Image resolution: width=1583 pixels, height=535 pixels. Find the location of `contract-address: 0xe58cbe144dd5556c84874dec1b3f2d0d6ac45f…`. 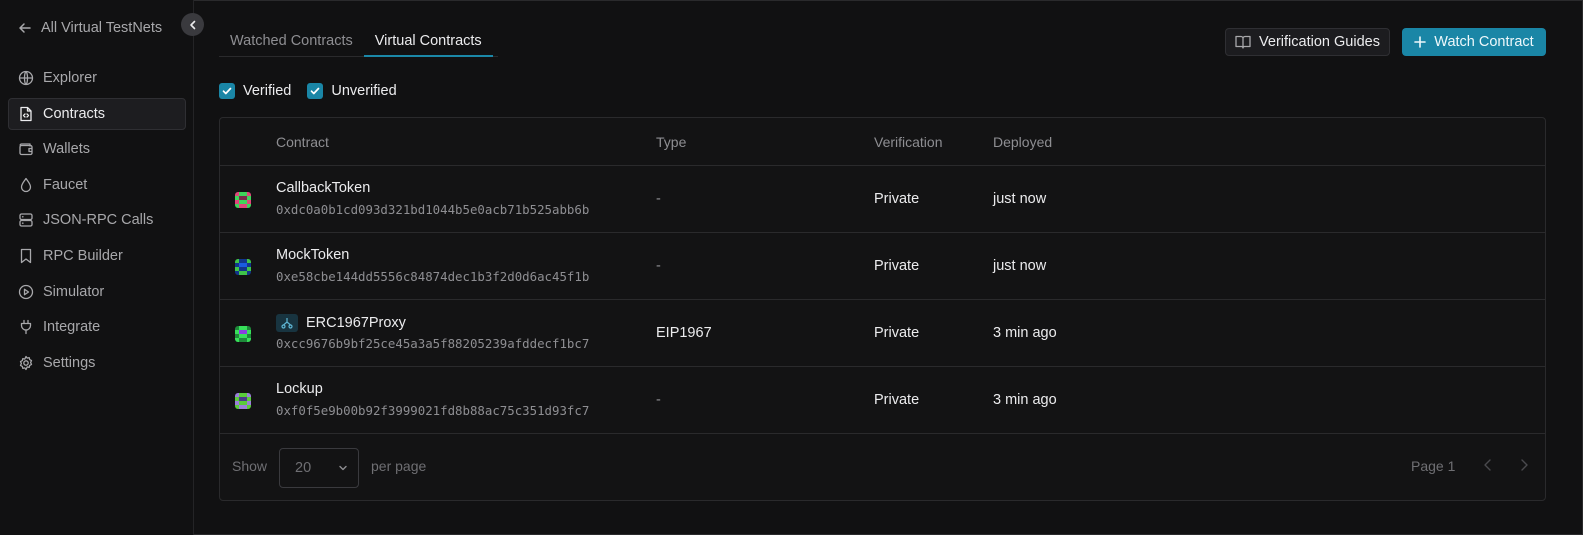

contract-address: 0xe58cbe144dd5556c84874dec1b3f2d0d6ac45f… is located at coordinates (433, 276).